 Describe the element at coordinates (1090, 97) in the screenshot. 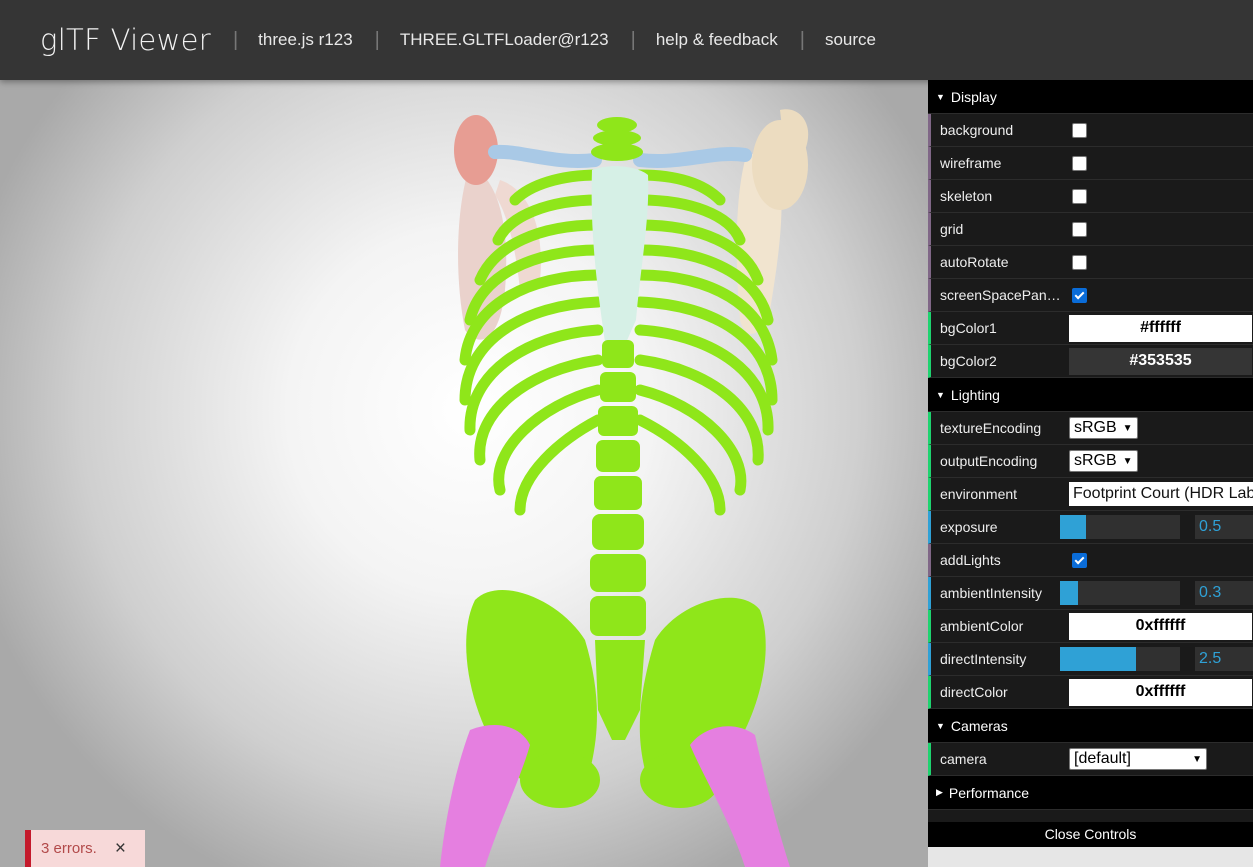

I see `folder-display: ▼ Display` at that location.